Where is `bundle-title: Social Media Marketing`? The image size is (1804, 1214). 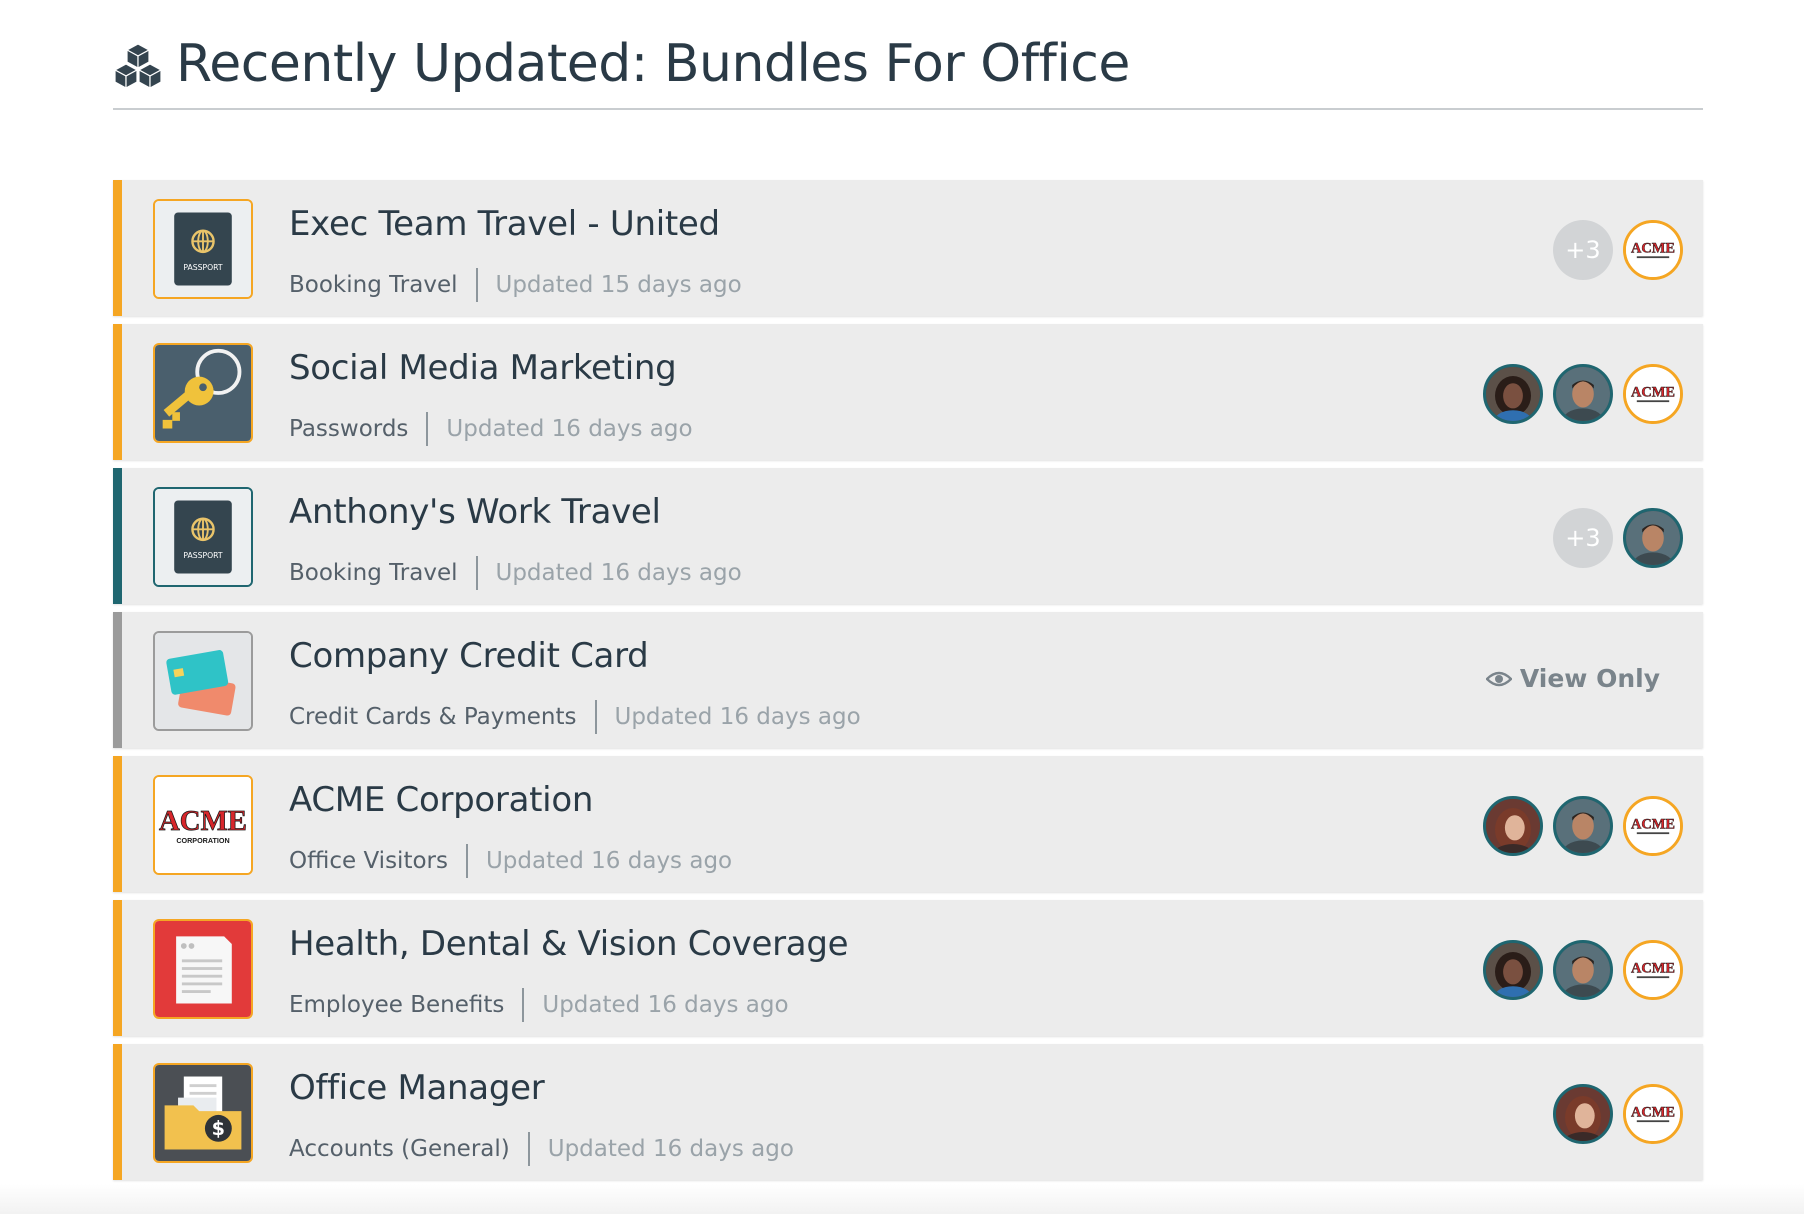 bundle-title: Social Media Marketing is located at coordinates (483, 368).